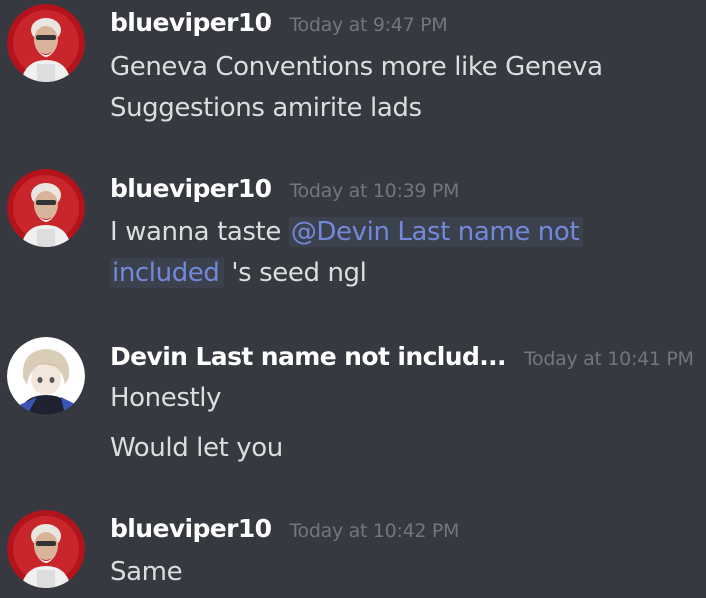  Describe the element at coordinates (609, 359) in the screenshot. I see `timestamp: Today at 10:41 PM` at that location.